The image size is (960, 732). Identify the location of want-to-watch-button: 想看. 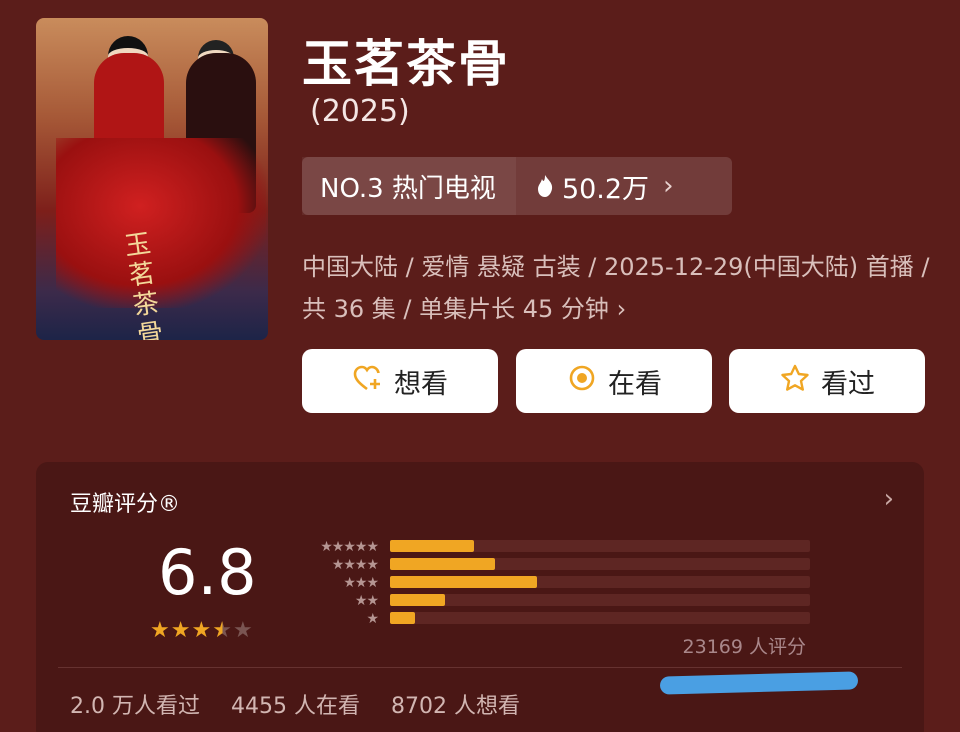
(400, 381).